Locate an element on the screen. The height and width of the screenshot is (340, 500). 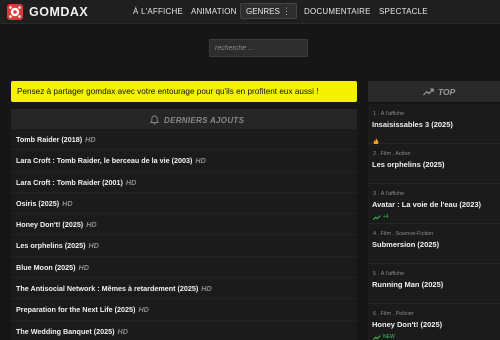
list-item: Les orphelins (2025) HD is located at coordinates (184, 246).